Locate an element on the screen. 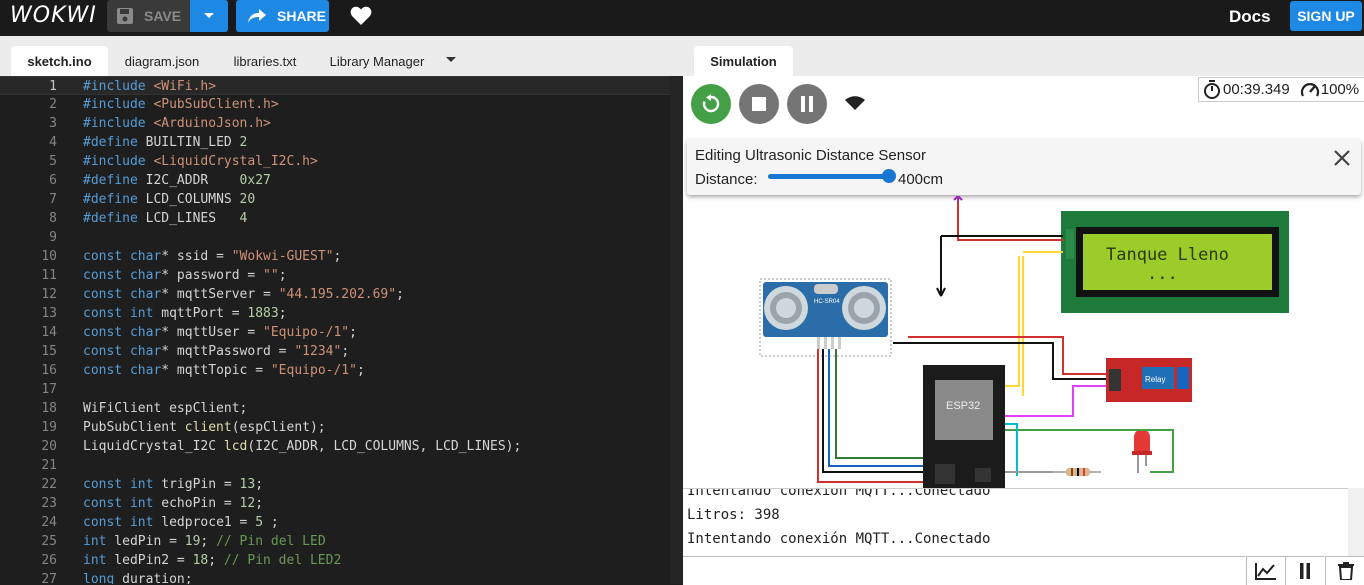 The height and width of the screenshot is (585, 1364). code-line: 25 int ledPin = 19; // Pin del LED is located at coordinates (335, 541).